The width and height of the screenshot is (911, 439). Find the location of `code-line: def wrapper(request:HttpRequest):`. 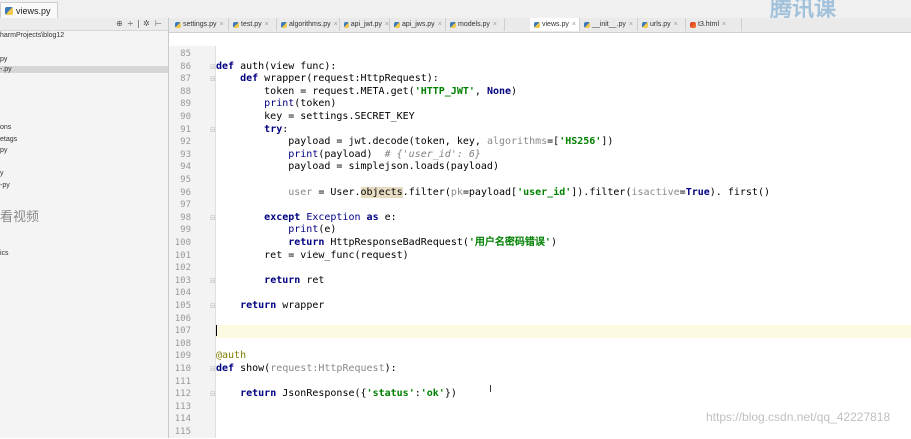

code-line: def wrapper(request:HttpRequest): is located at coordinates (563, 79).